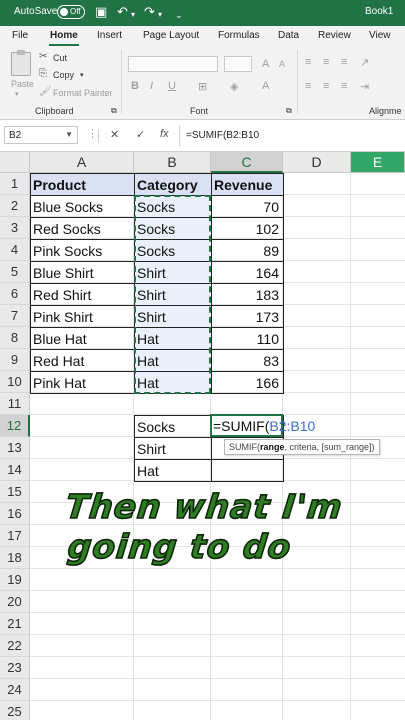  What do you see at coordinates (247, 294) in the screenshot?
I see `revenue-cell: 183` at bounding box center [247, 294].